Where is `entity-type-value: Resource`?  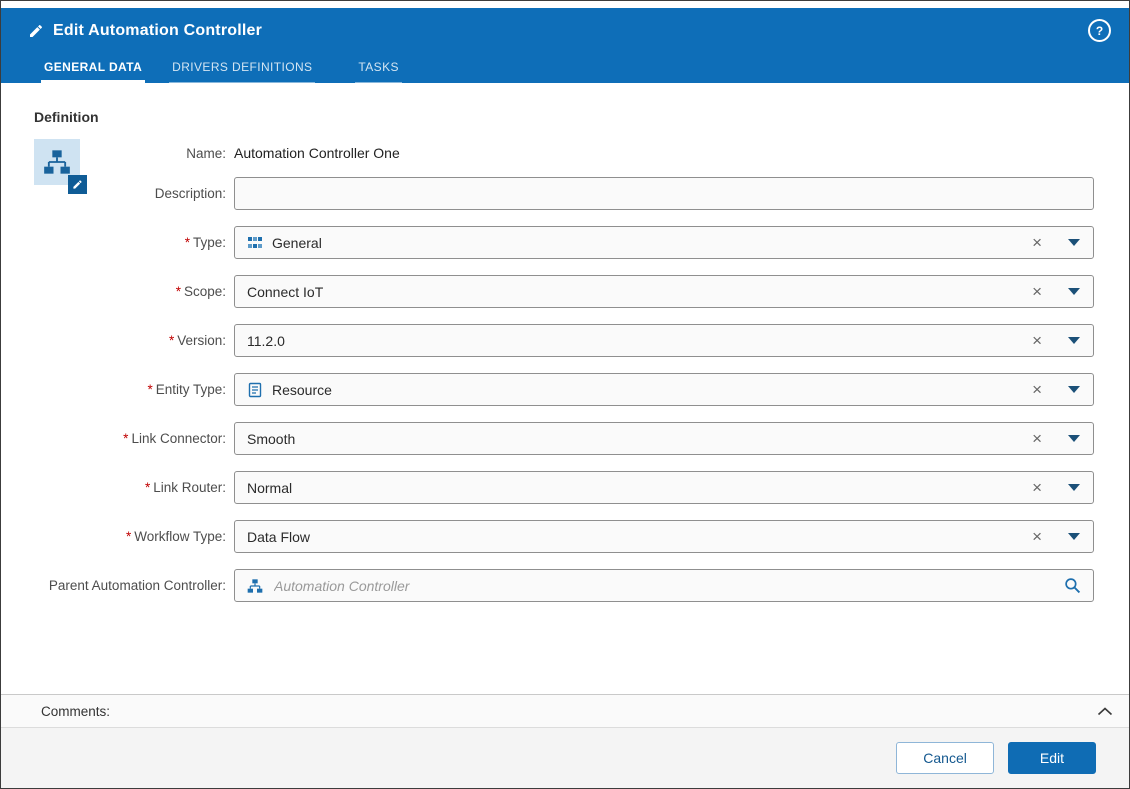
entity-type-value: Resource is located at coordinates (302, 389).